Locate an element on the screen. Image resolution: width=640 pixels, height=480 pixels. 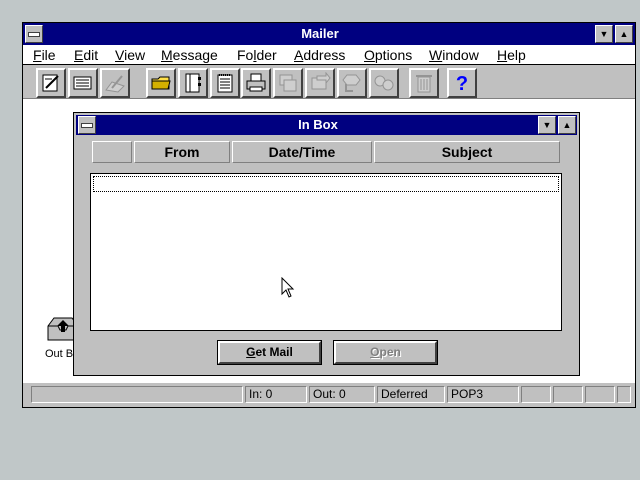
reply-all-icon is located at coordinates (384, 83).